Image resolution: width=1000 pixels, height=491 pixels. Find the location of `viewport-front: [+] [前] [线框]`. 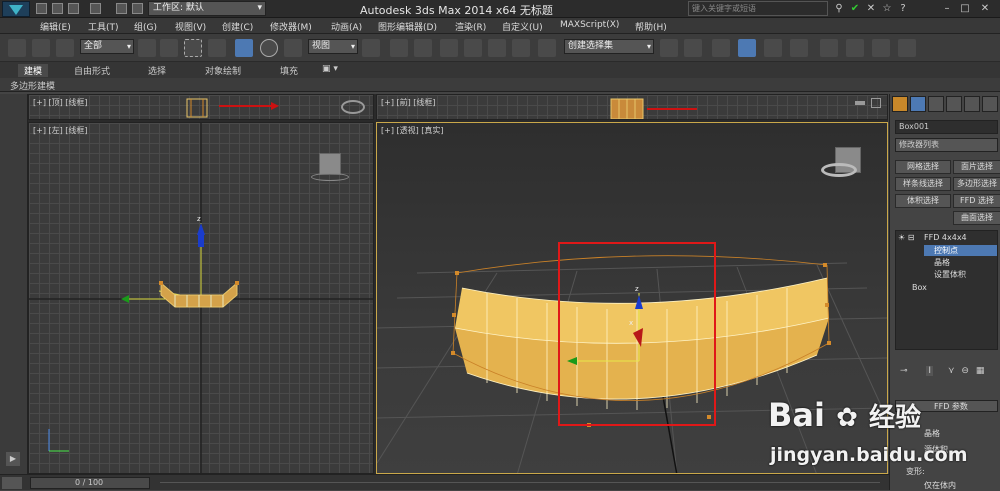

viewport-front: [+] [前] [线框] is located at coordinates (632, 107).